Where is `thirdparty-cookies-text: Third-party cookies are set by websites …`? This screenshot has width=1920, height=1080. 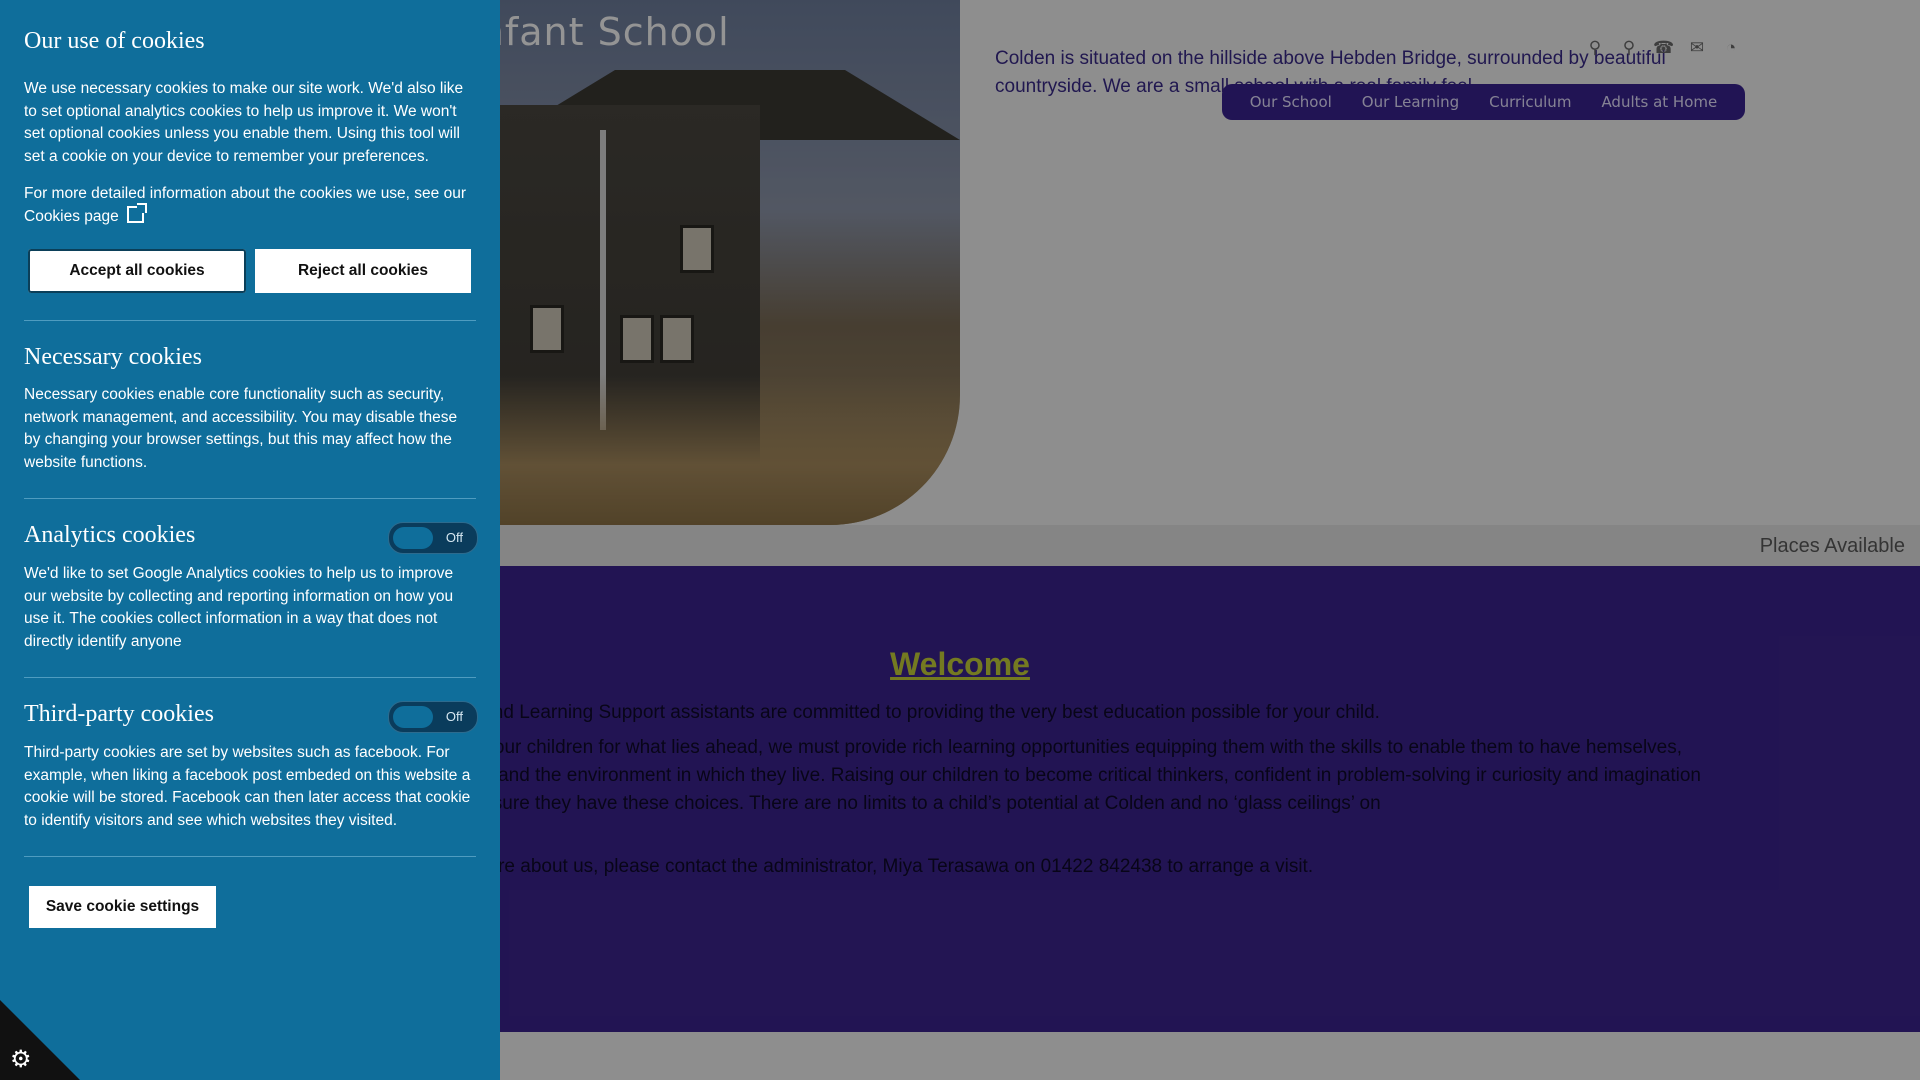
thirdparty-cookies-text: Third-party cookies are set by websites … is located at coordinates (247, 786).